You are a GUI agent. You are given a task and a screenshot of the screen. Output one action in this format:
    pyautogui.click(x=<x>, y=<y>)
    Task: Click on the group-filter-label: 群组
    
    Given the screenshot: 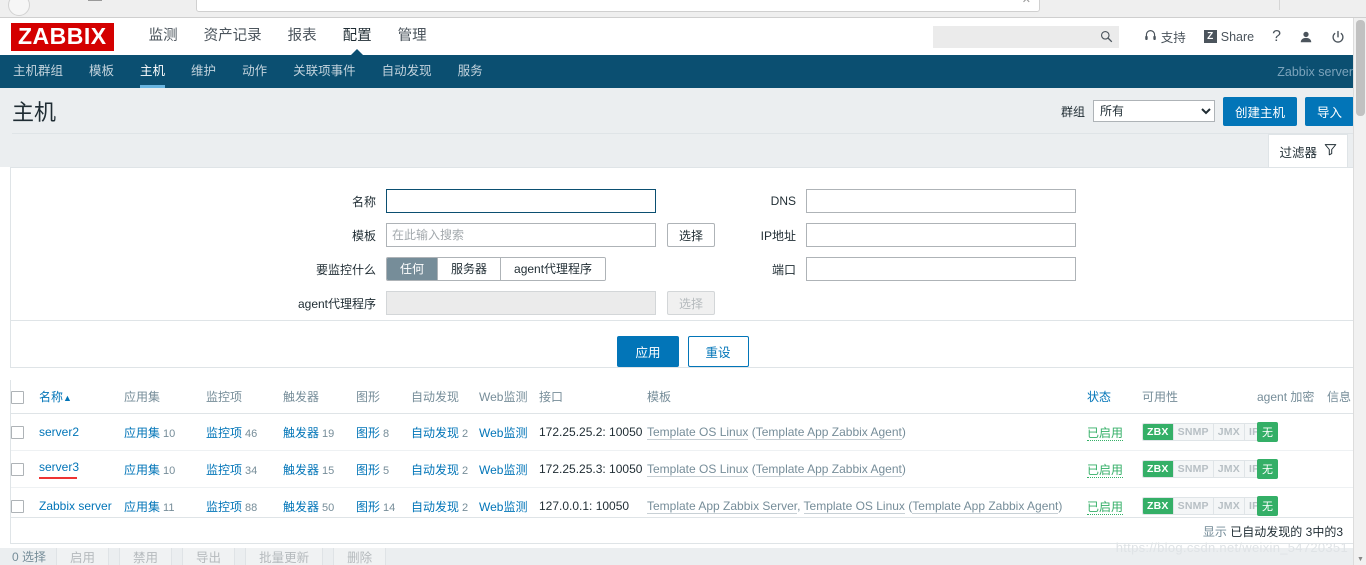 What is the action you would take?
    pyautogui.click(x=1072, y=111)
    